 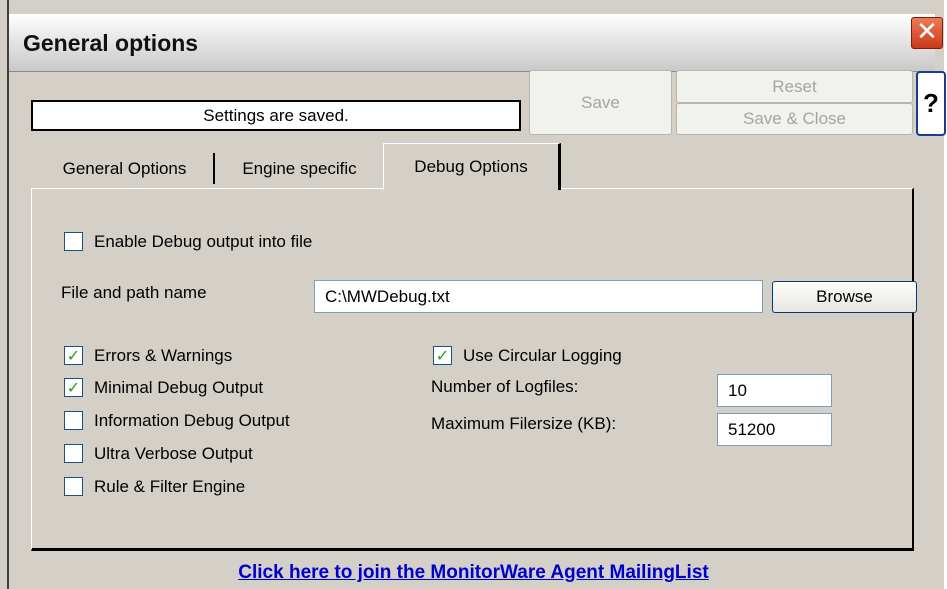 I want to click on circular-logging-checkbox: ✓, so click(x=442, y=355).